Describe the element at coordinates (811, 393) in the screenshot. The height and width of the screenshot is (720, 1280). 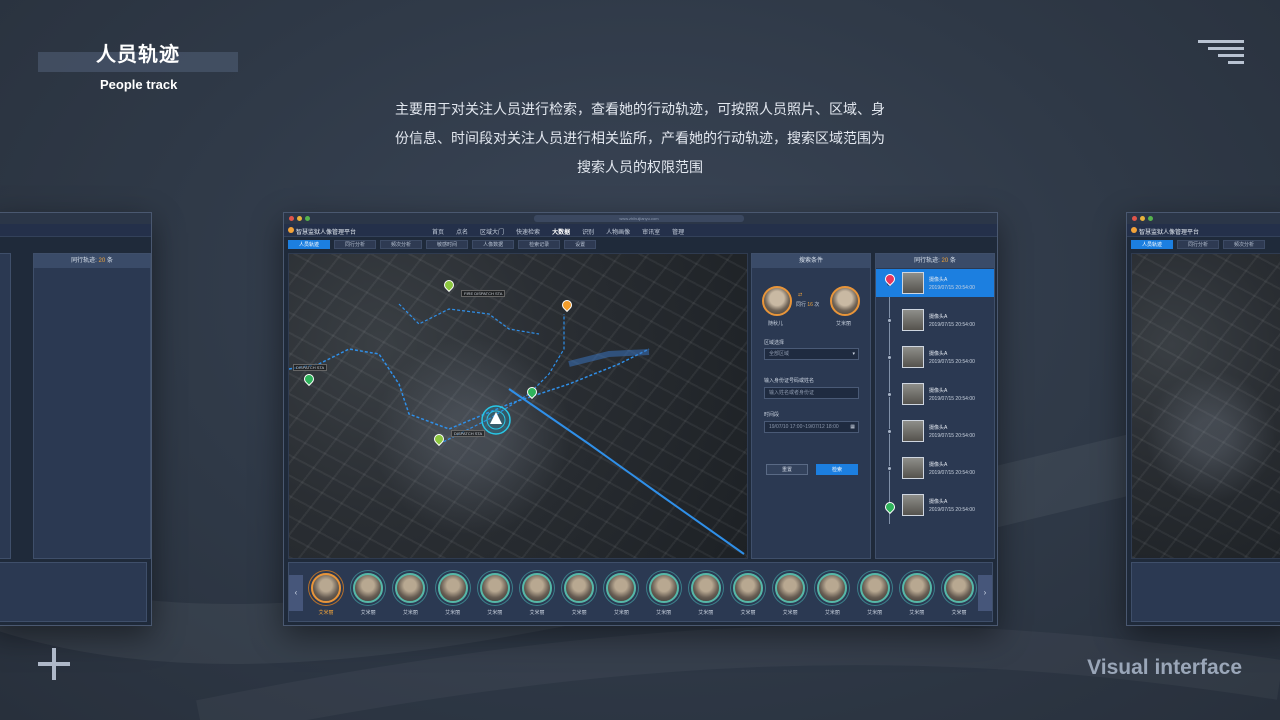
I see `id-input: 输入姓名或者身份证` at that location.